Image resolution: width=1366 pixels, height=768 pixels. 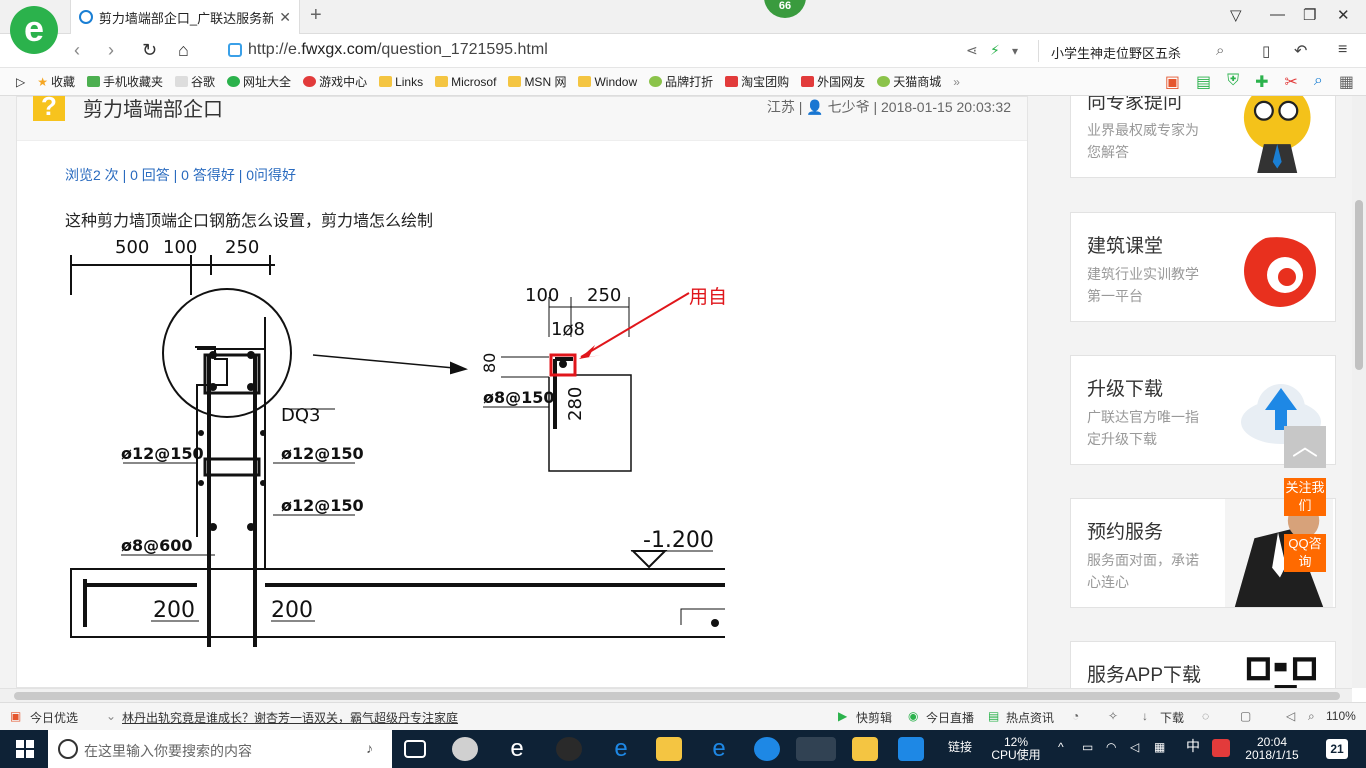 I want to click on grid-icon: ▦, so click(x=1346, y=82).